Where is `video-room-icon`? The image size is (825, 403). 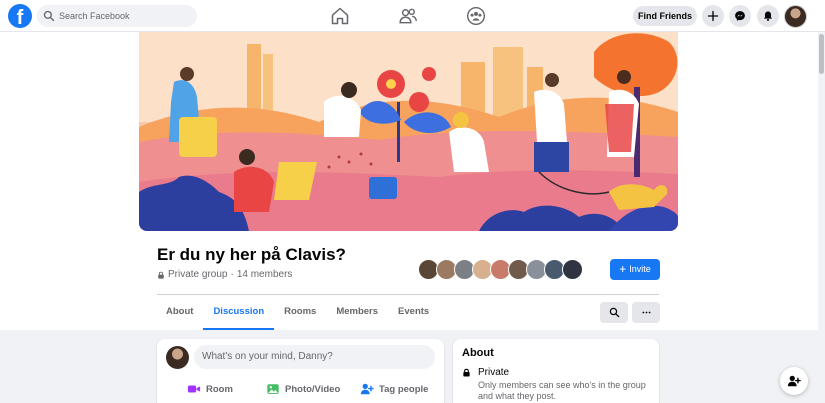 video-room-icon is located at coordinates (194, 389).